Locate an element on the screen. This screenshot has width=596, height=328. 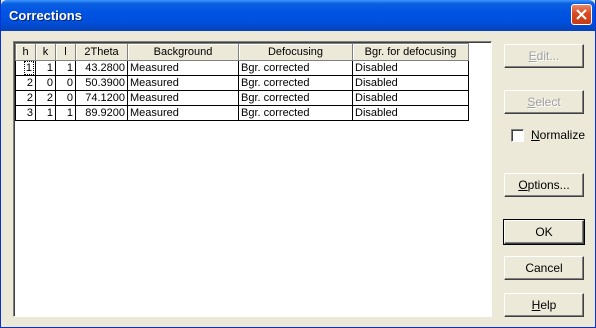
cell-k: 0 is located at coordinates (45, 83).